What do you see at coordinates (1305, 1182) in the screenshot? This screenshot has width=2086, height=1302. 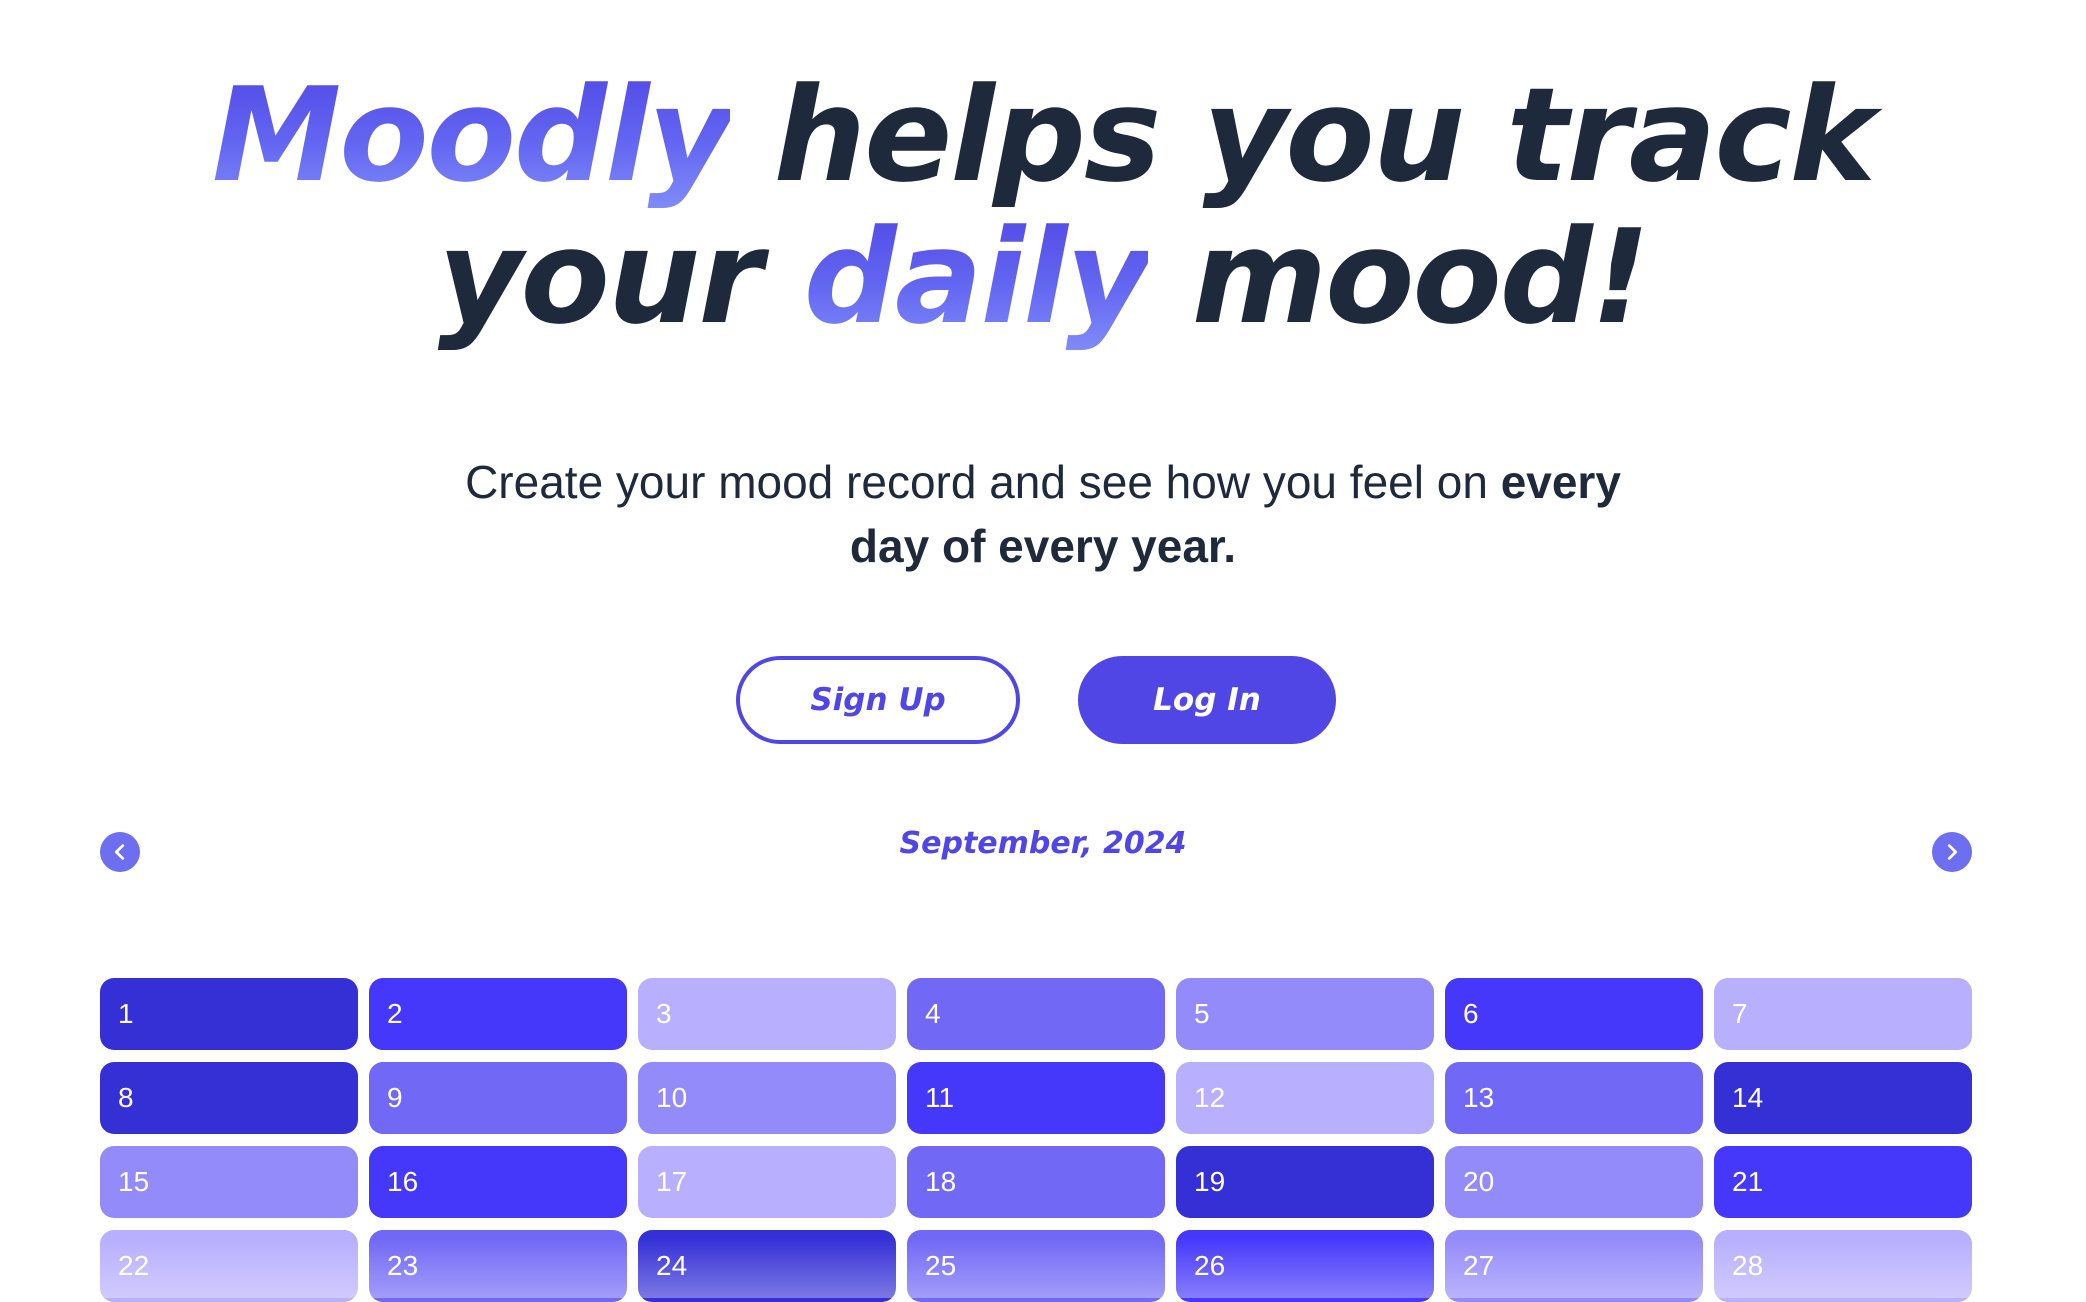 I see `calendar-day-cell: 19` at bounding box center [1305, 1182].